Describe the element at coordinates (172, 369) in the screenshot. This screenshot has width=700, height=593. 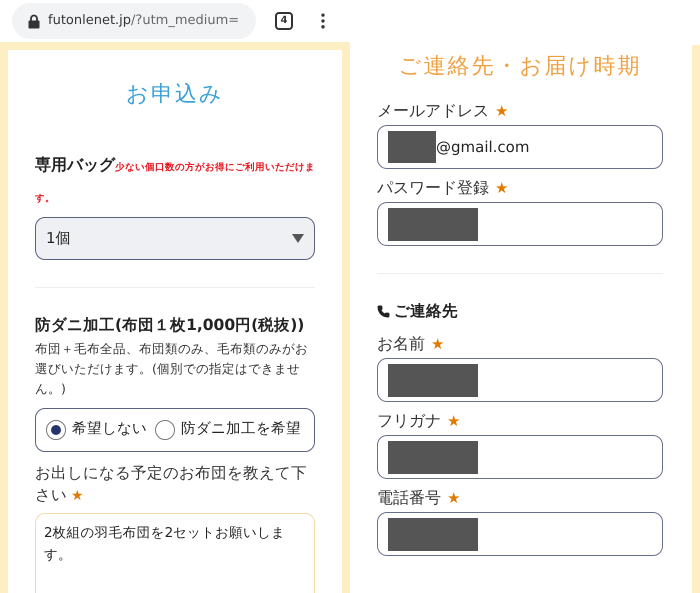
I see `mite-description: 布団＋毛布全品、布団類のみ、毛布類のみがお選びいただけます。(個別での指定はできません。)` at that location.